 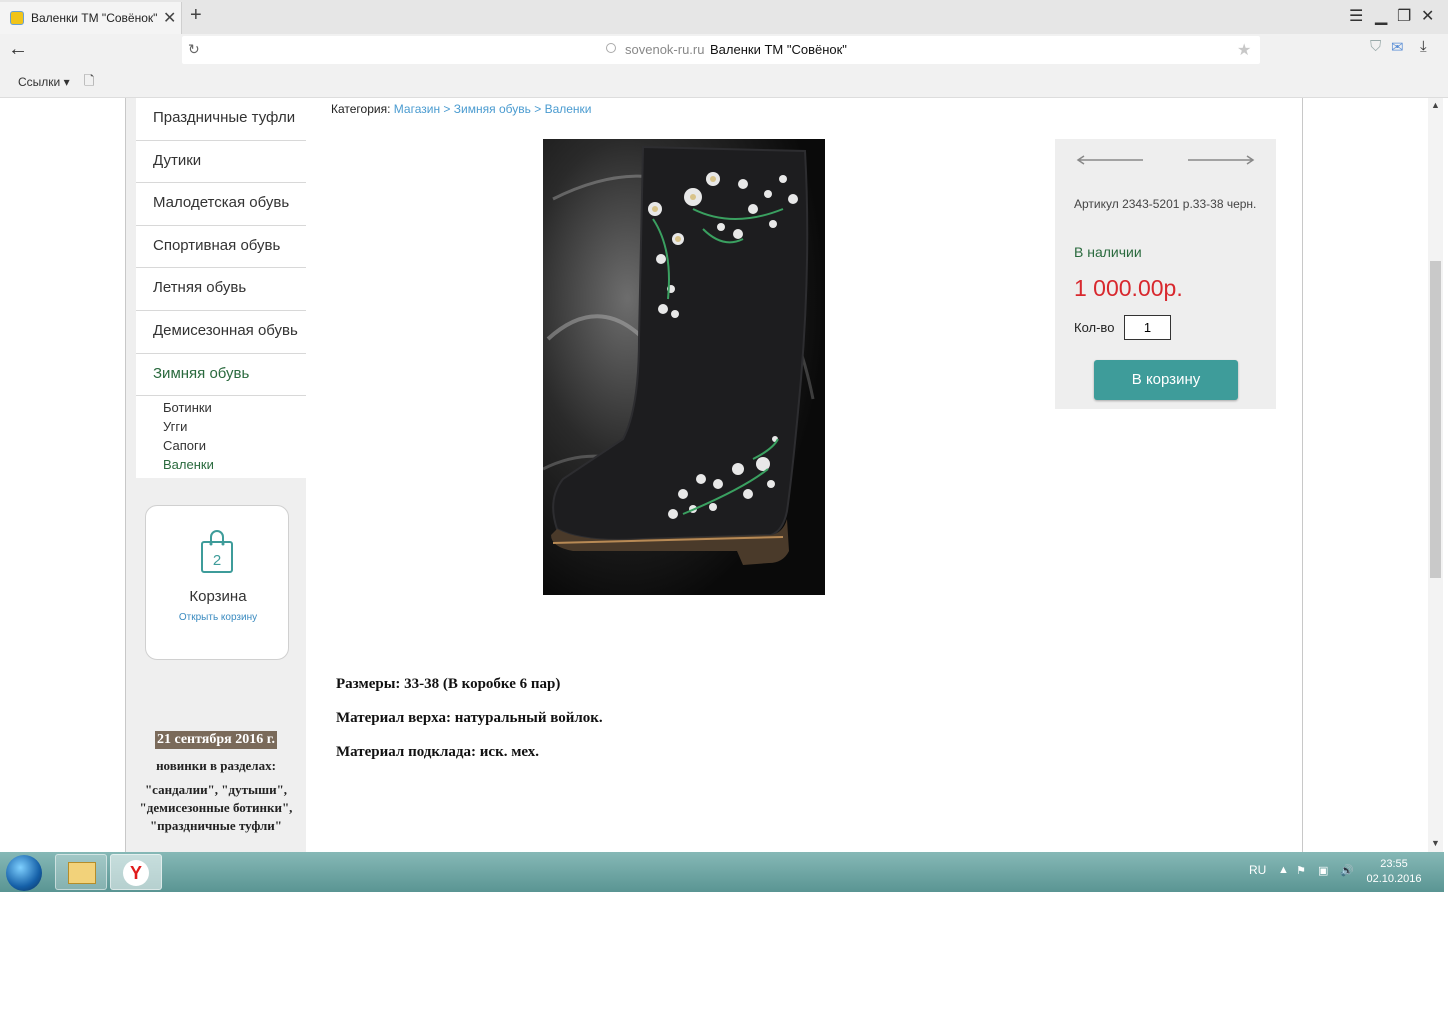 I want to click on product-sku: Артикул 2343-5201 р.33-38 черн., so click(x=1165, y=204).